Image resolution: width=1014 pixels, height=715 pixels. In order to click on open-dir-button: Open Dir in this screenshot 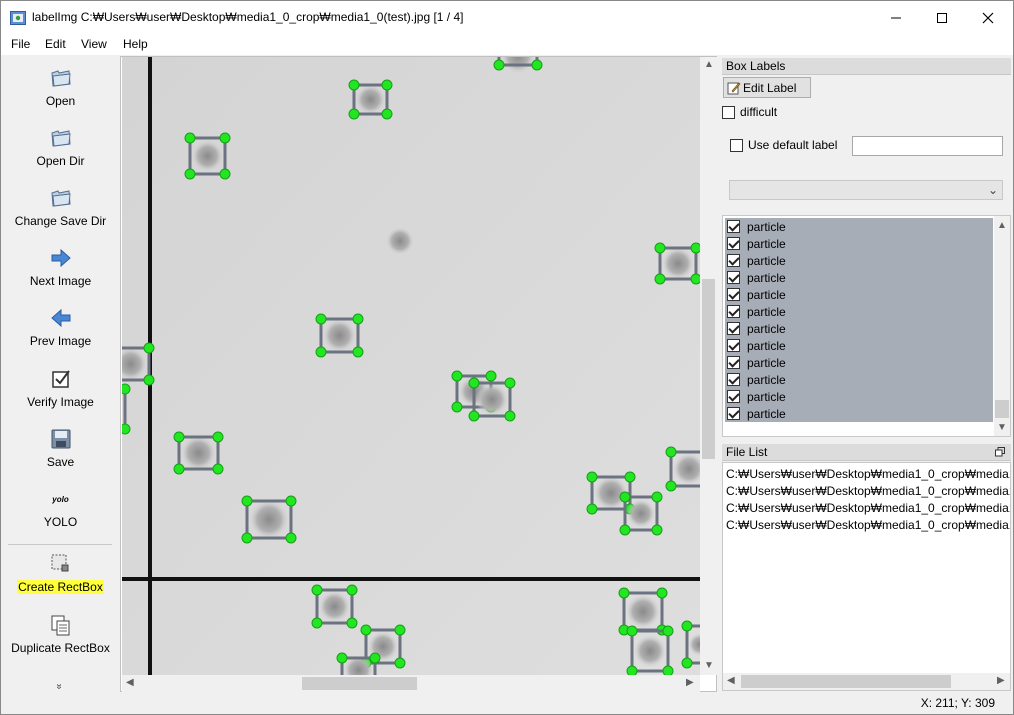, I will do `click(60, 147)`.